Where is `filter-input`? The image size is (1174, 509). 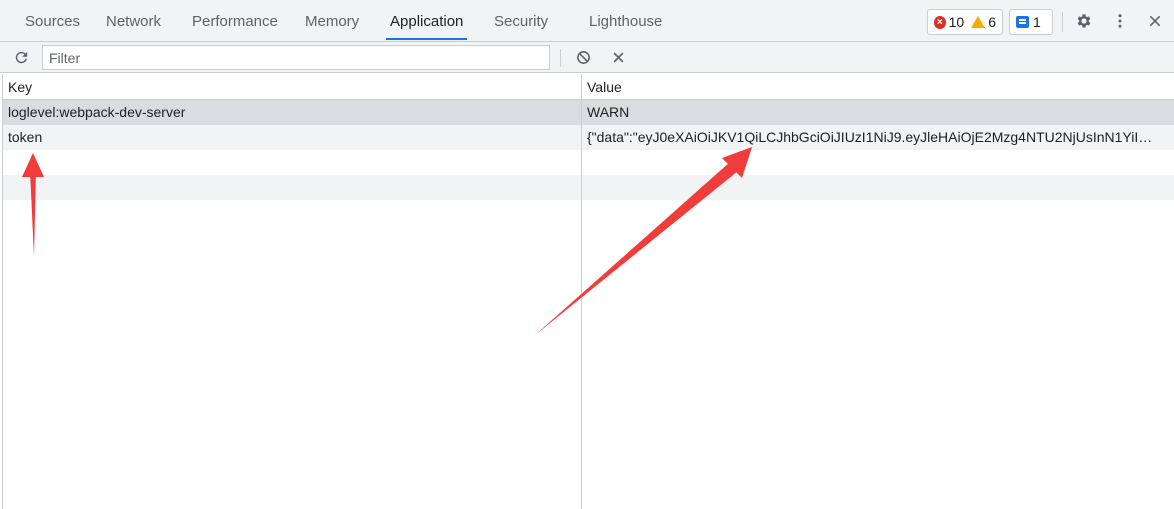
filter-input is located at coordinates (296, 57).